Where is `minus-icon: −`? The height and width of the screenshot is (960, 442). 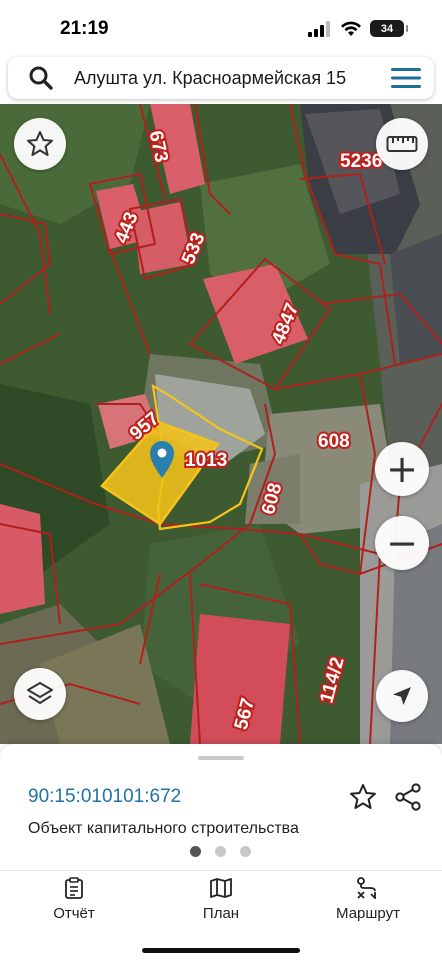 minus-icon: − is located at coordinates (402, 543).